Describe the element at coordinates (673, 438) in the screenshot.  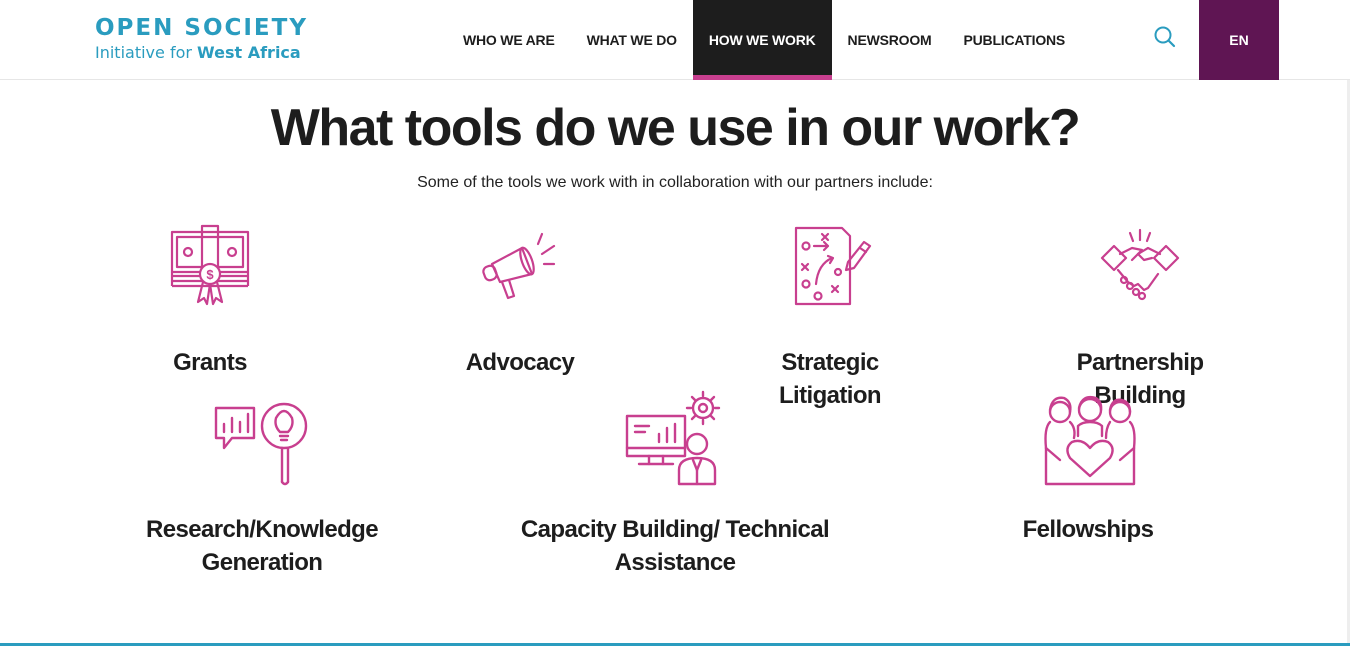
I see `training-presentation-icon` at that location.